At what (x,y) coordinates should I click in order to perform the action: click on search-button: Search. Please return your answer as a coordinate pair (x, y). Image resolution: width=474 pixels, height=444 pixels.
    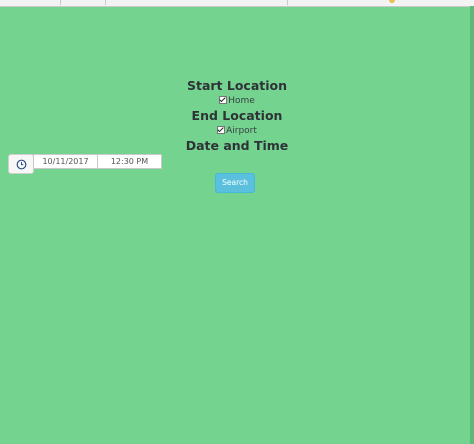
    Looking at the image, I should click on (235, 183).